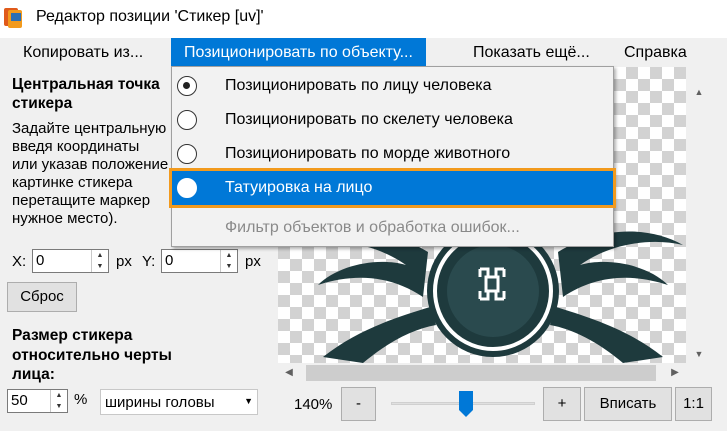  I want to click on window-title: Редактор позиции 'Стикер [uv]', so click(150, 16).